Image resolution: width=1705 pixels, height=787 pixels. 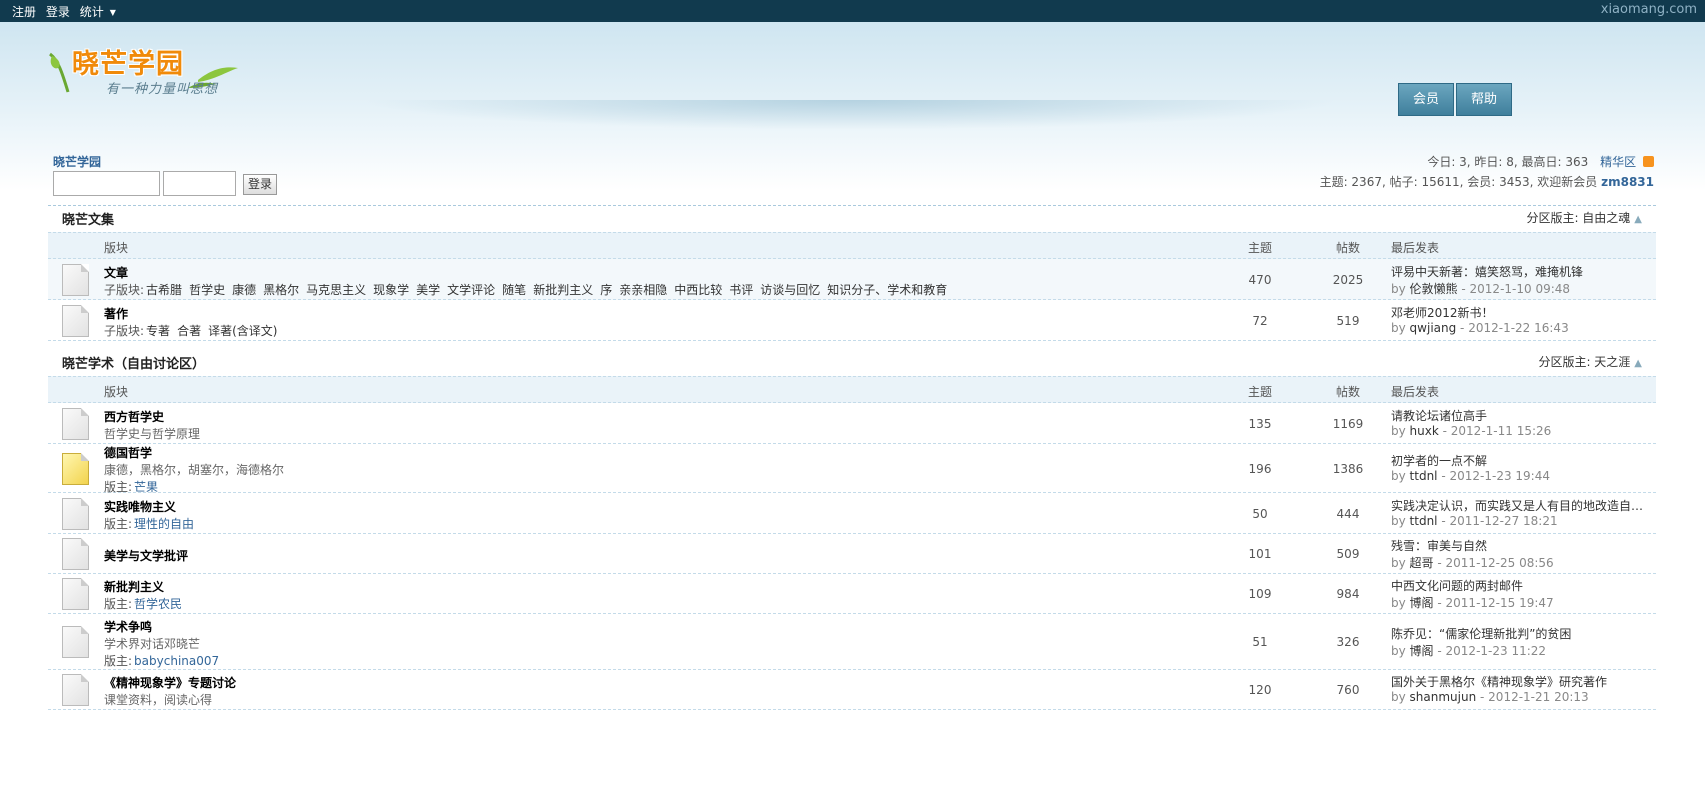 I want to click on last-post-time: 2012-1-21 20:13, so click(x=1538, y=697).